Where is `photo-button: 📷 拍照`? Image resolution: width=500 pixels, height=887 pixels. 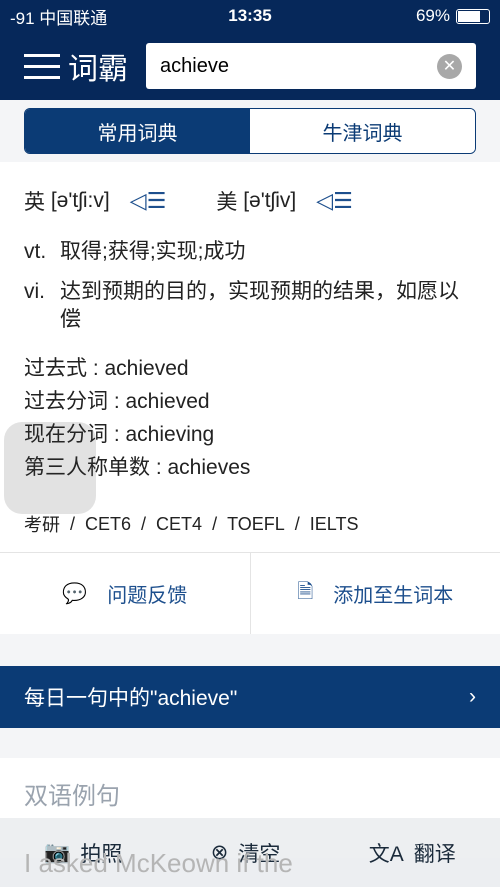 photo-button: 📷 拍照 is located at coordinates (83, 853).